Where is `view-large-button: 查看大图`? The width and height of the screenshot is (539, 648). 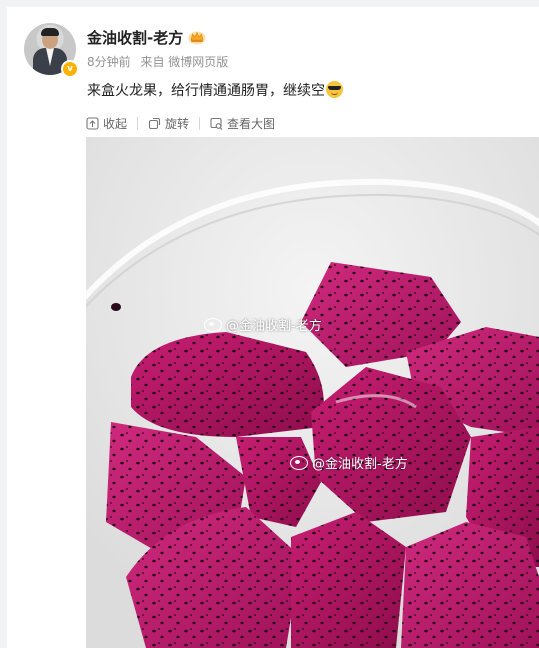
view-large-button: 查看大图 is located at coordinates (242, 123).